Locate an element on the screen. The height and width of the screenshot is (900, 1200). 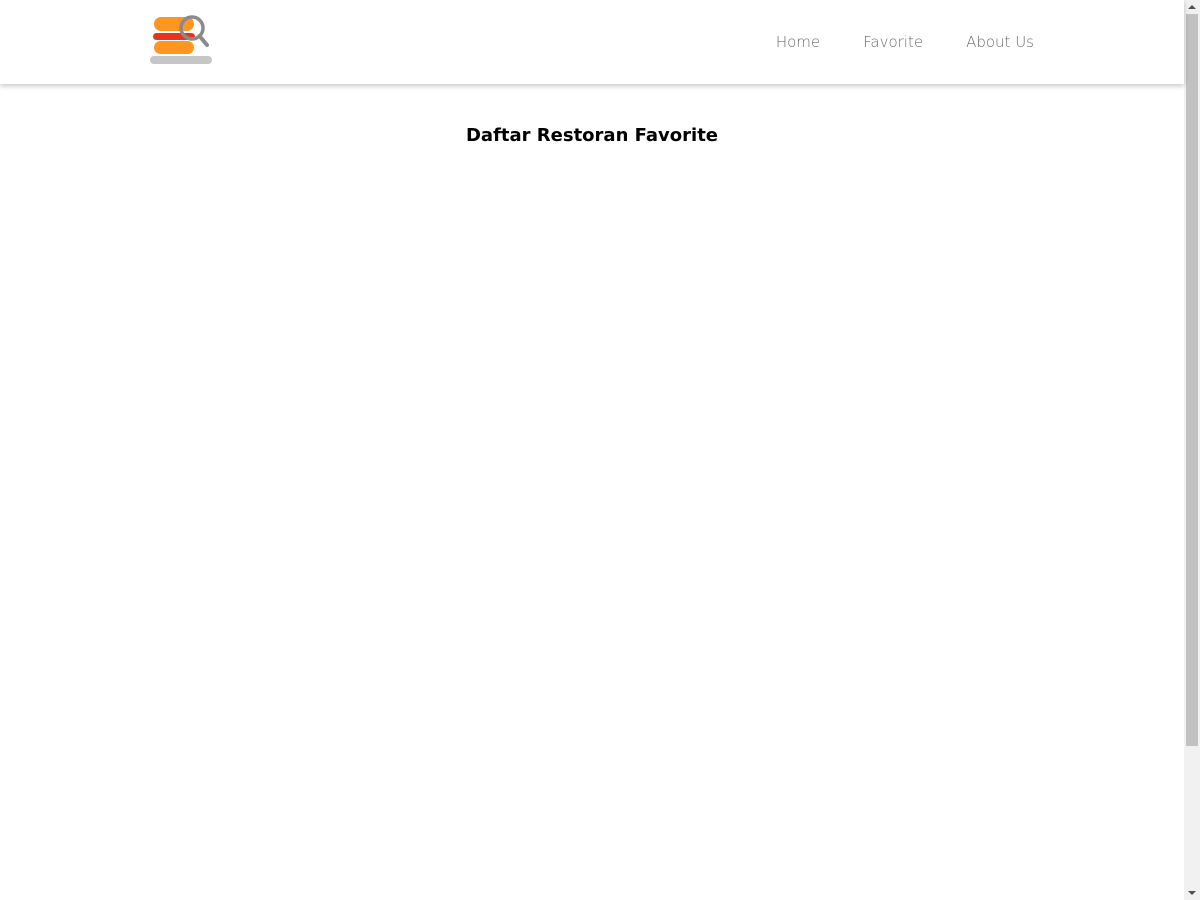
nav-list: Home Favorite About Us is located at coordinates (883, 42).